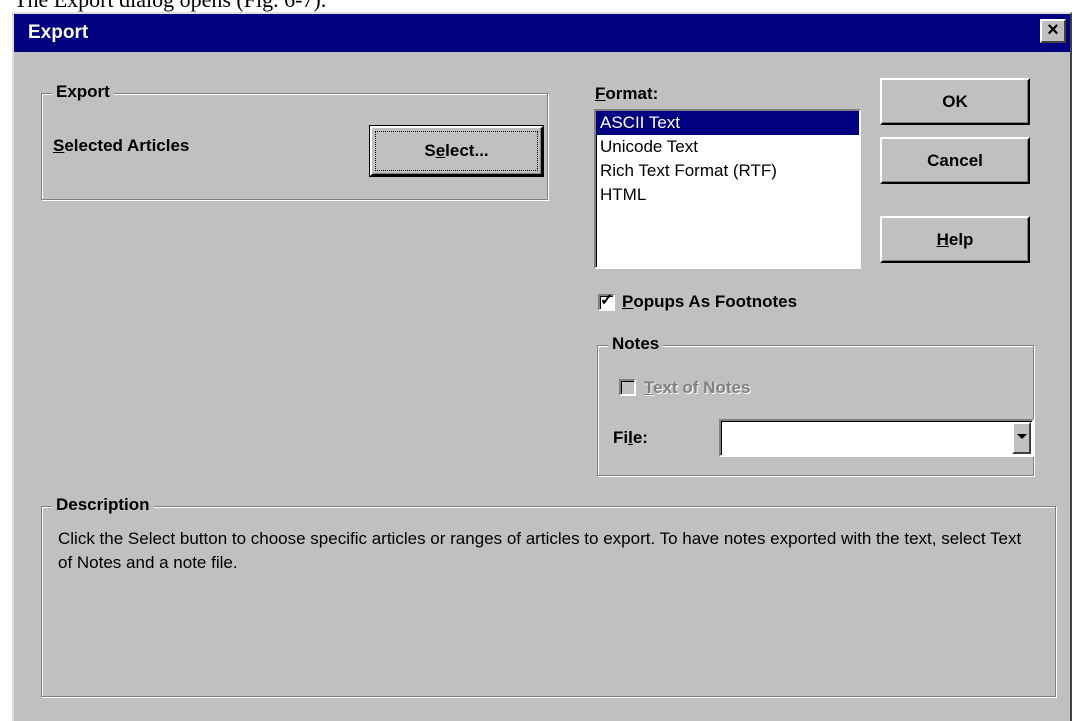 This screenshot has width=1074, height=721. I want to click on cancel-button: Cancel, so click(955, 160).